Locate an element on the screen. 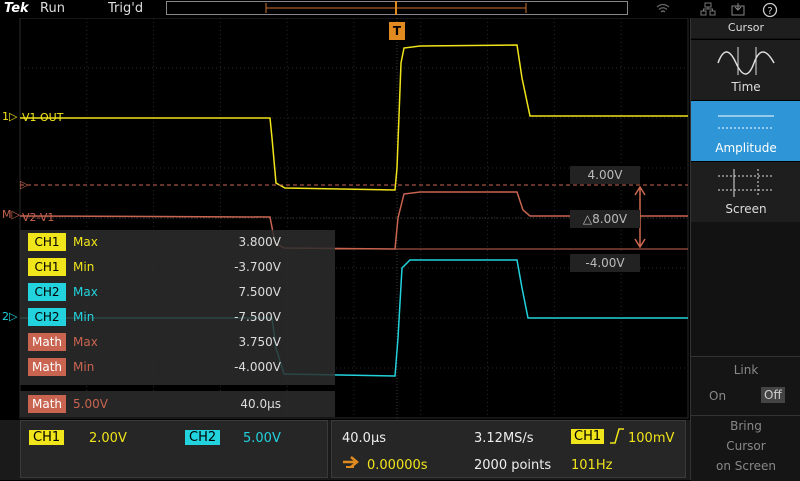 Image resolution: width=800 pixels, height=481 pixels. ch1-marker: 1▷ is located at coordinates (9, 116).